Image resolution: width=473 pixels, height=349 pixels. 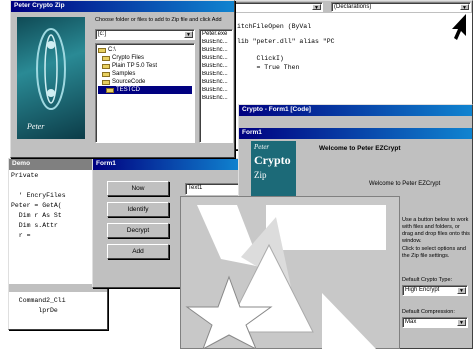 I want to click on peter-inner-titlebar: Form1, so click(x=355, y=133).